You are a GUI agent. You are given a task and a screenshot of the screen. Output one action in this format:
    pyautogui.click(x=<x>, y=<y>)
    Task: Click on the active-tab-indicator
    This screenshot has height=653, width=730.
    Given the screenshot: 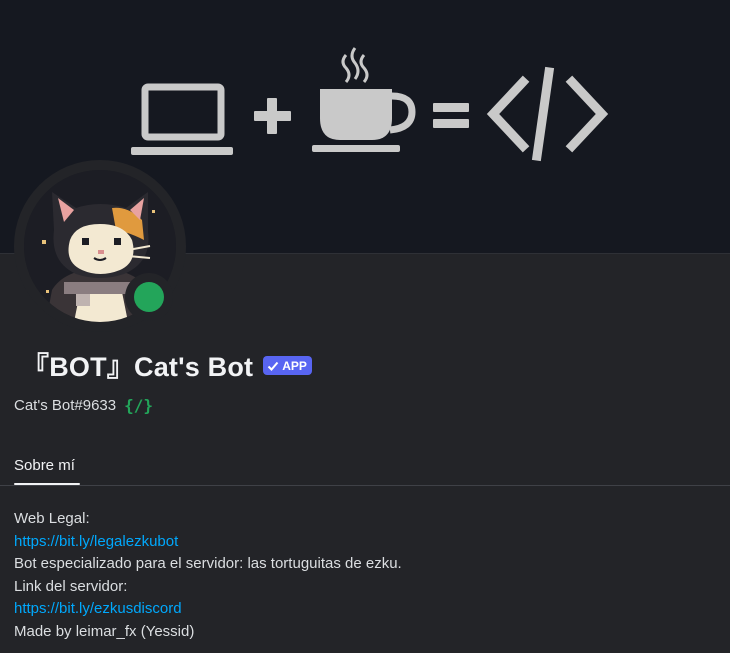 What is the action you would take?
    pyautogui.click(x=47, y=484)
    